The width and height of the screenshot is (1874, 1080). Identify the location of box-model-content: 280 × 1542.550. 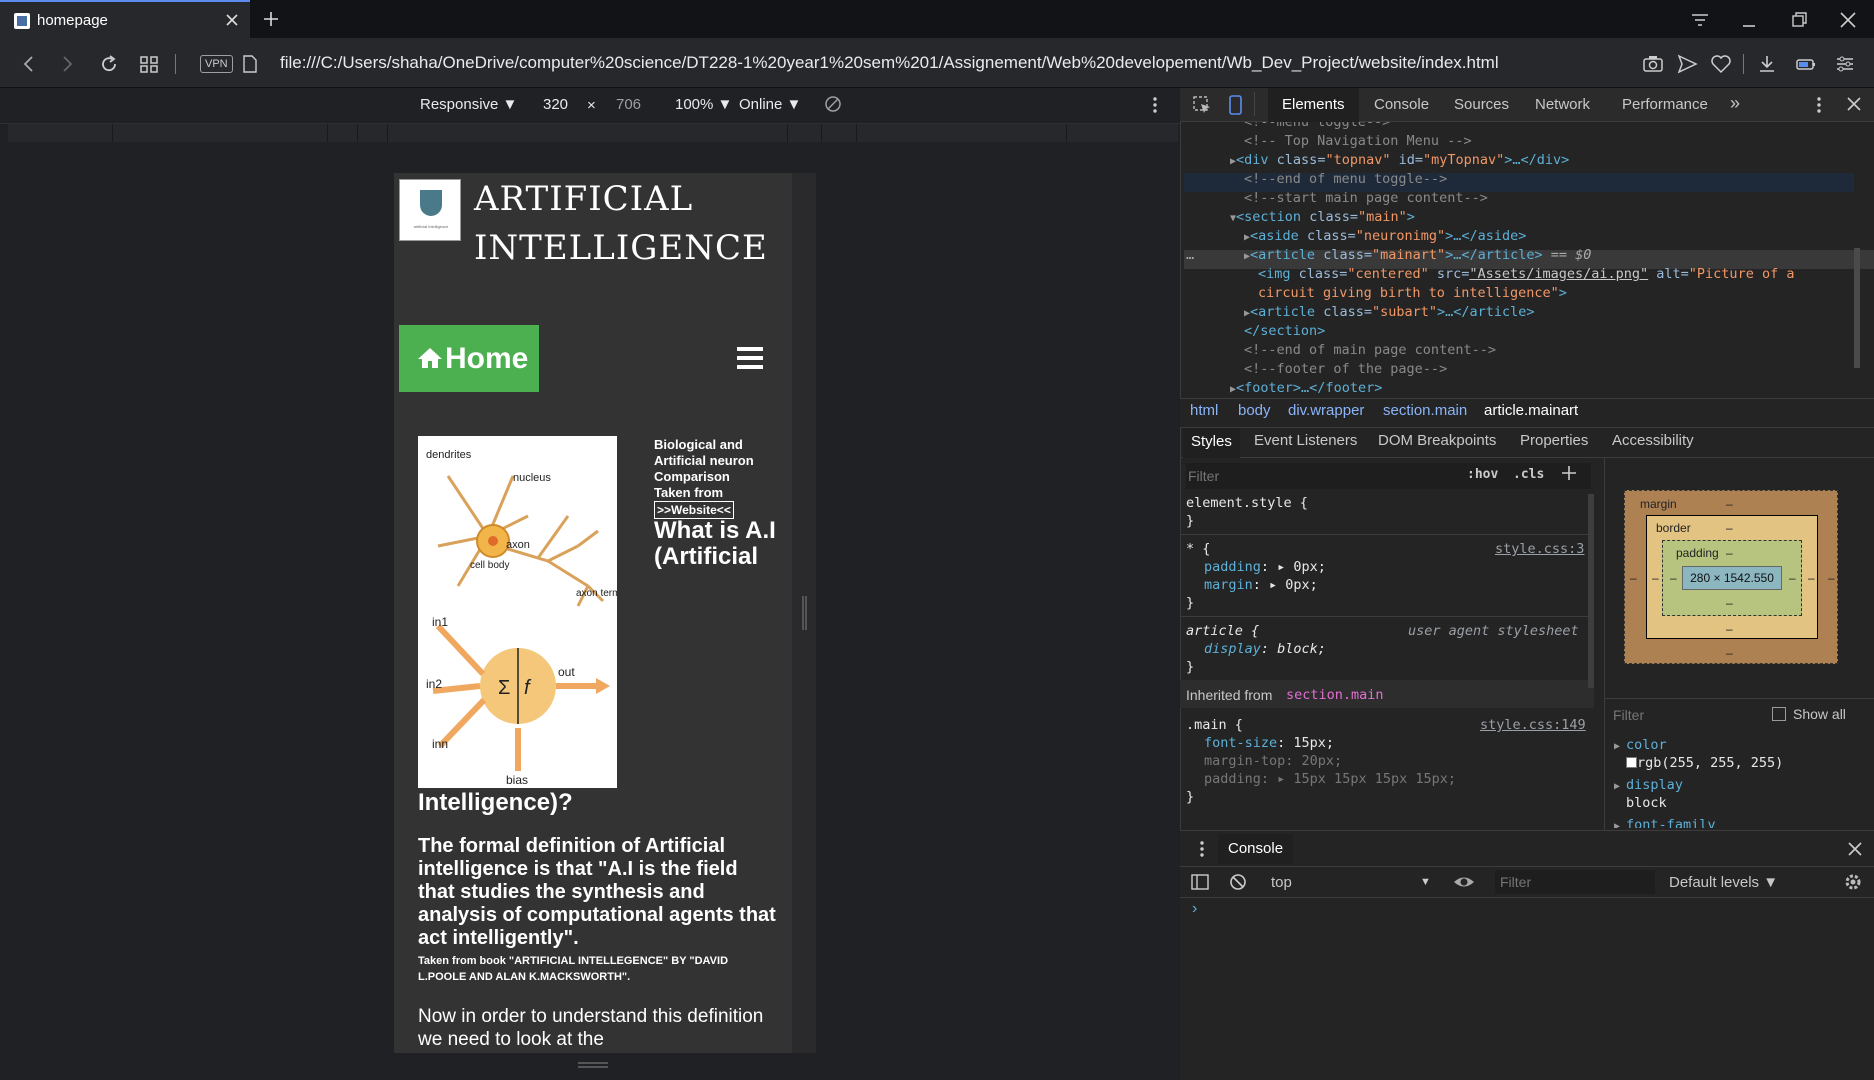
(1732, 578).